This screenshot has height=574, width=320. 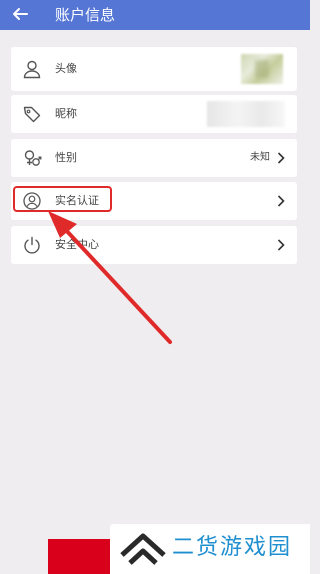 What do you see at coordinates (62, 199) in the screenshot?
I see `annotation-highlight-box` at bounding box center [62, 199].